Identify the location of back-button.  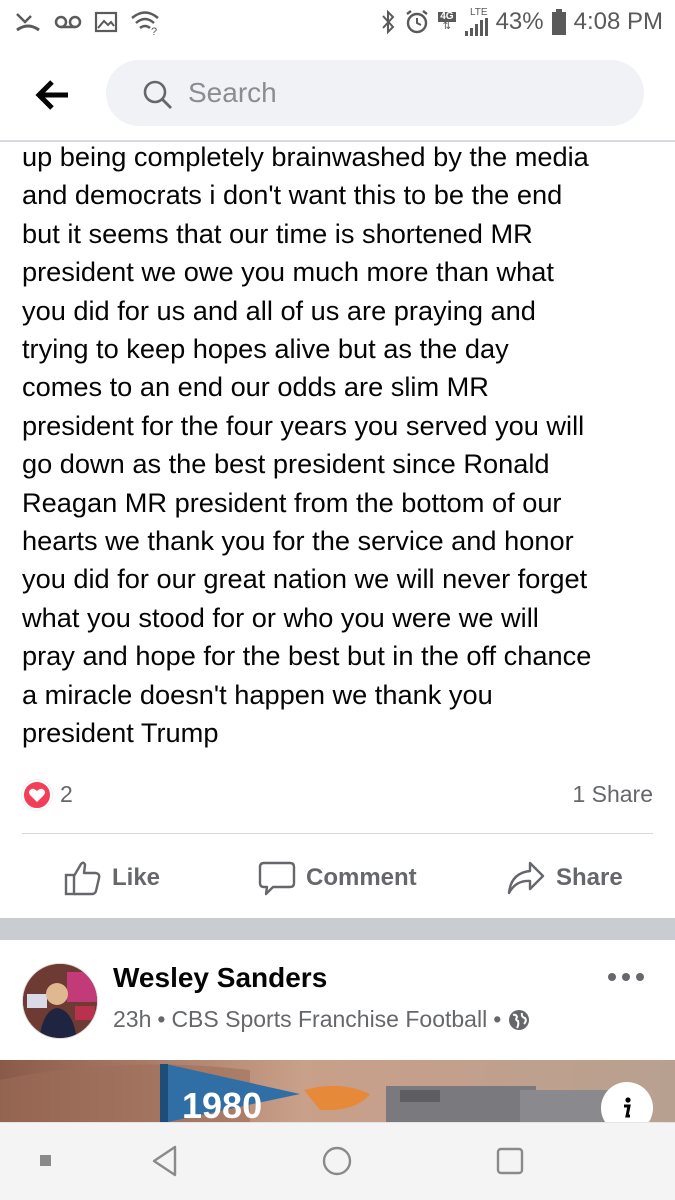
(53, 95).